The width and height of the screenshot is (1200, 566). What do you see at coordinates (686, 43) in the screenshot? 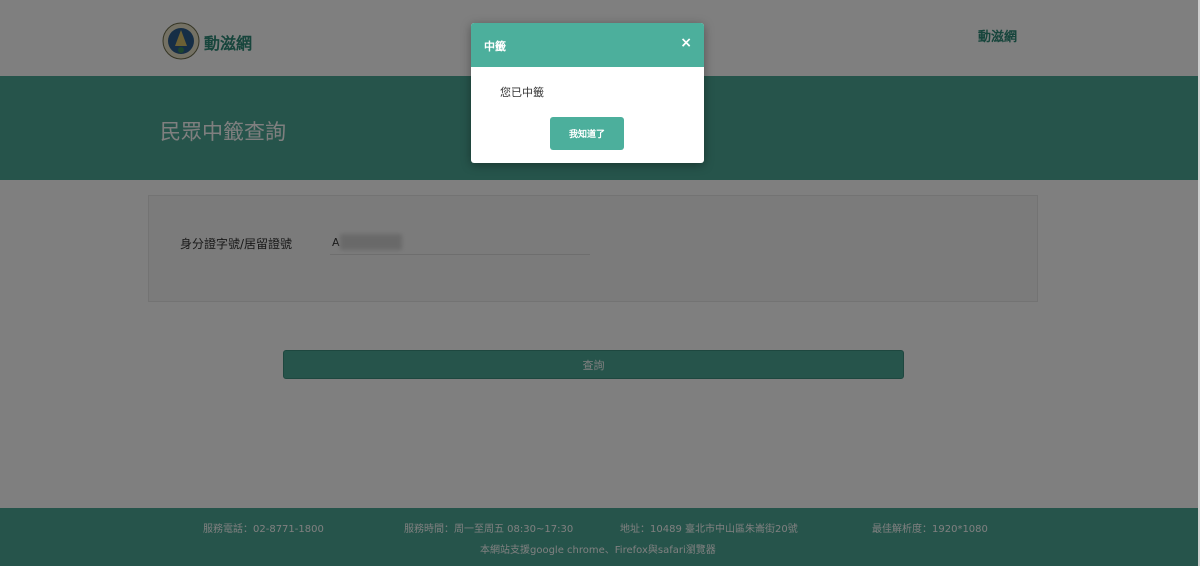
I see `close-icon: ×` at bounding box center [686, 43].